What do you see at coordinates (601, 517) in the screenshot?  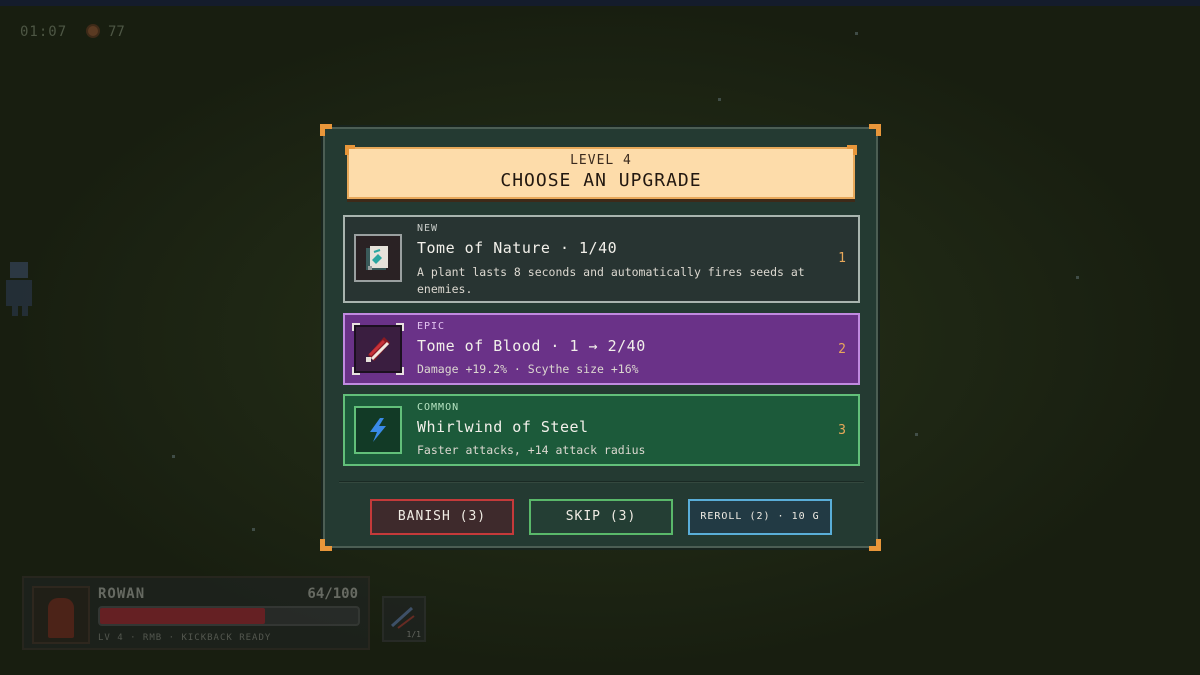 I see `skip-button: SKIP (3)` at bounding box center [601, 517].